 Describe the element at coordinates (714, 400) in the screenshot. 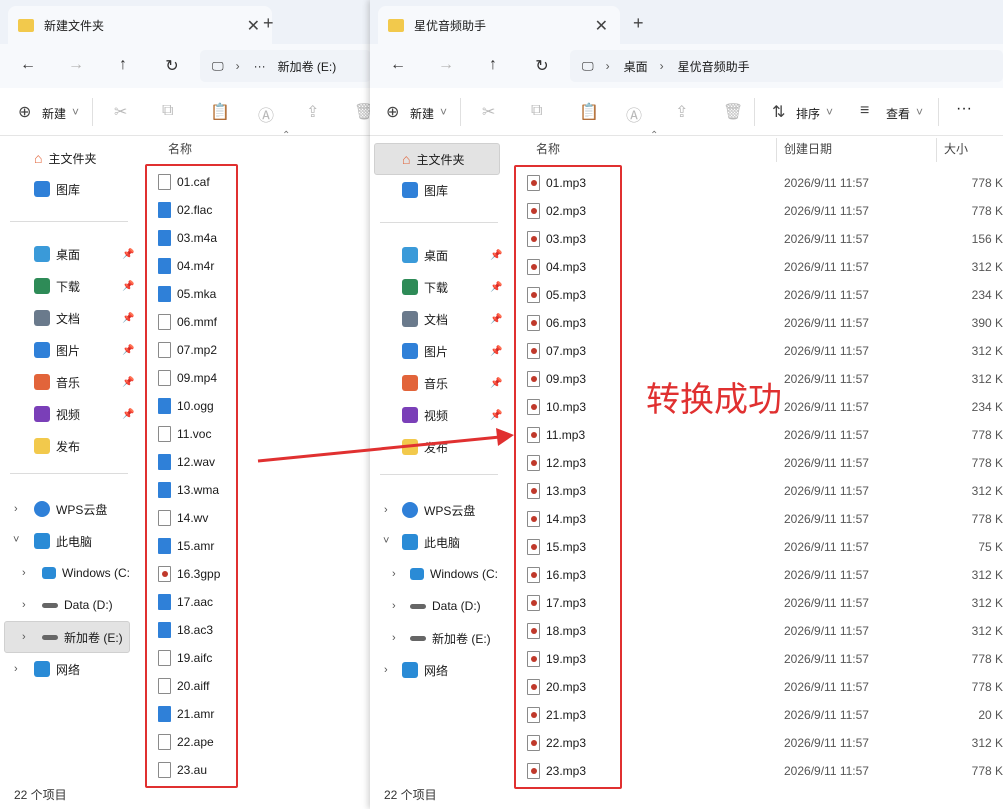

I see `annotation-label: 转换成功` at that location.